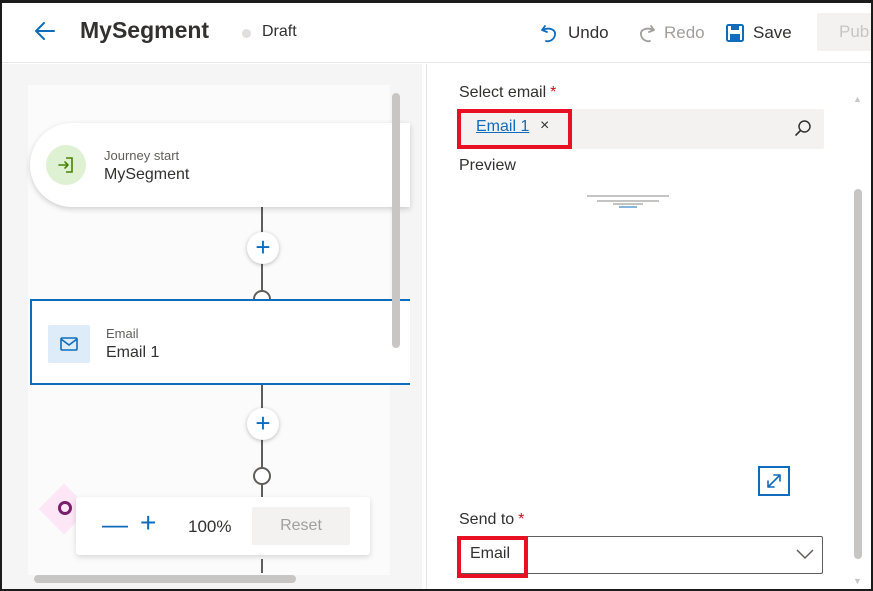 This screenshot has height=591, width=873. What do you see at coordinates (65, 508) in the screenshot?
I see `condition-icon` at bounding box center [65, 508].